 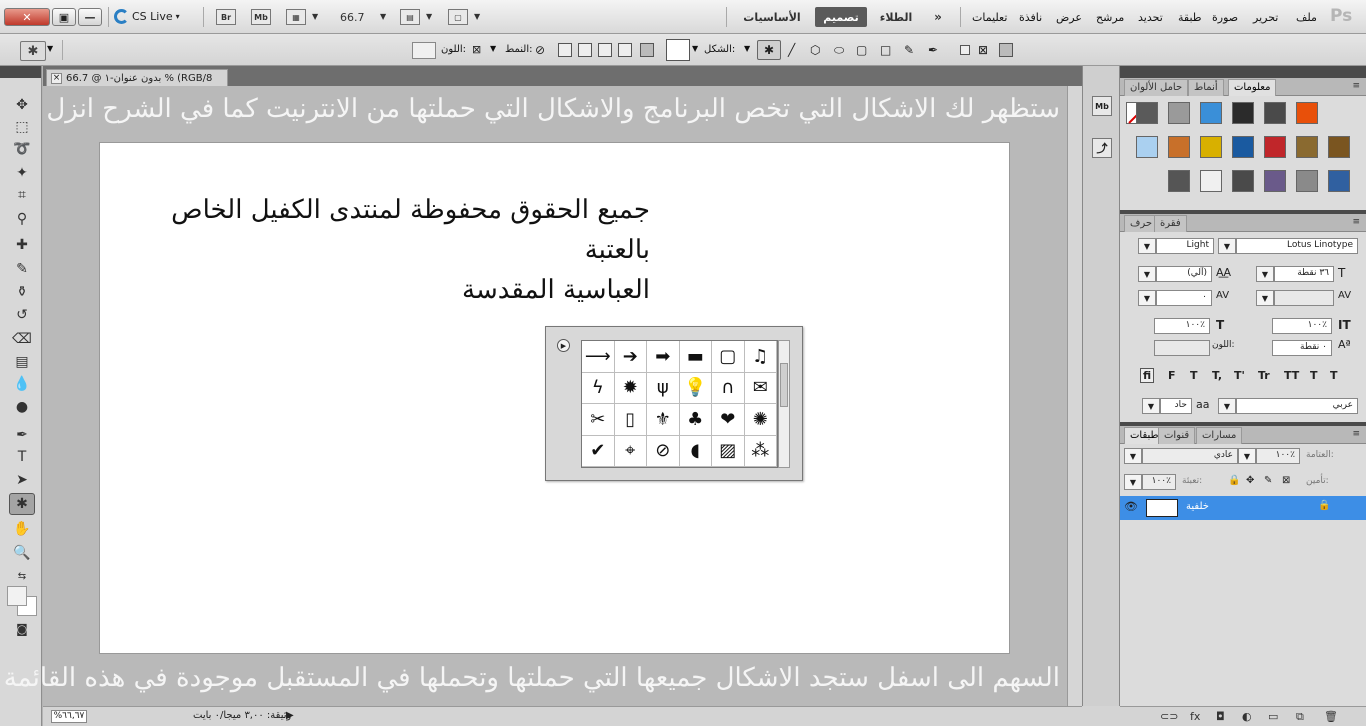 I want to click on tracking-field: ٠, so click(x=1184, y=298).